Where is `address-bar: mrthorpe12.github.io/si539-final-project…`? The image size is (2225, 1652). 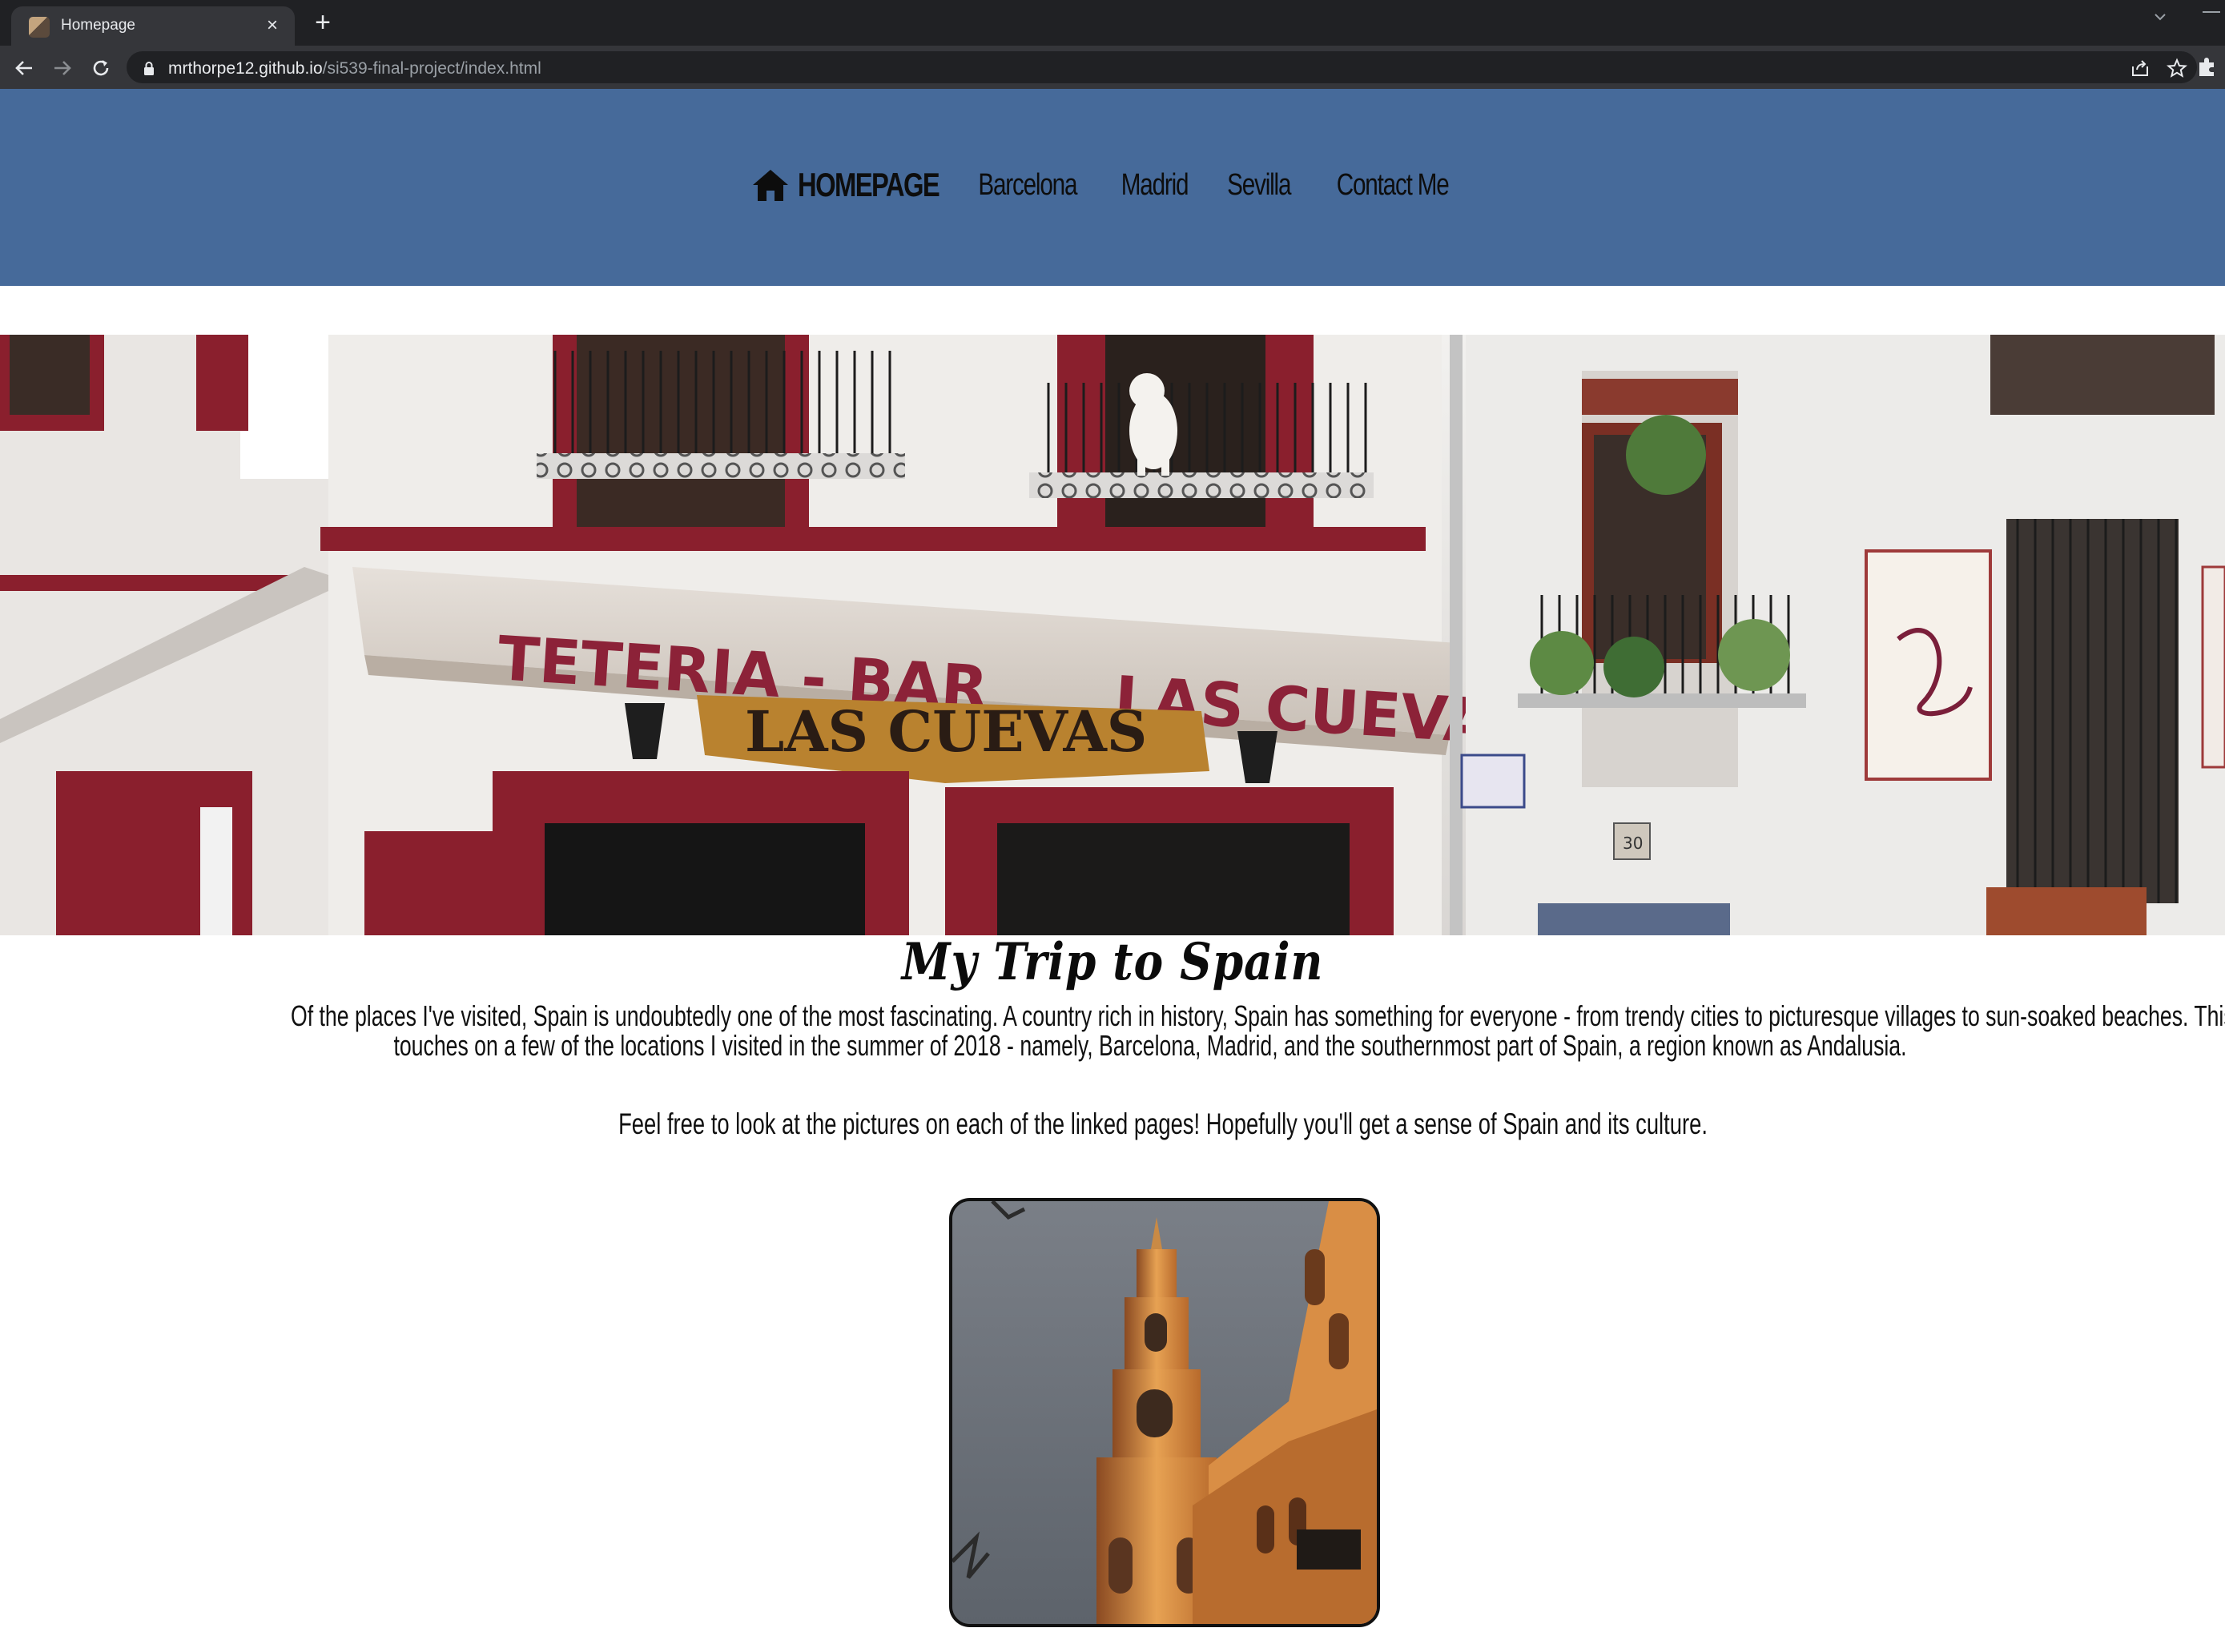 address-bar: mrthorpe12.github.io/si539-final-project… is located at coordinates (1162, 67).